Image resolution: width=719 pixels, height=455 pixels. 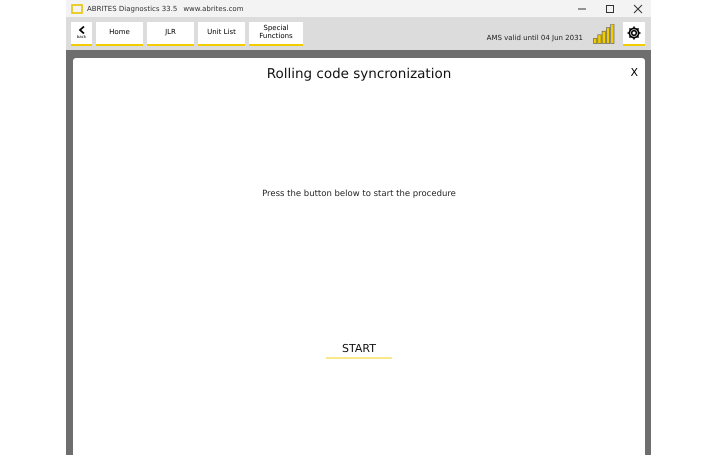 What do you see at coordinates (638, 9) in the screenshot?
I see `close-icon` at bounding box center [638, 9].